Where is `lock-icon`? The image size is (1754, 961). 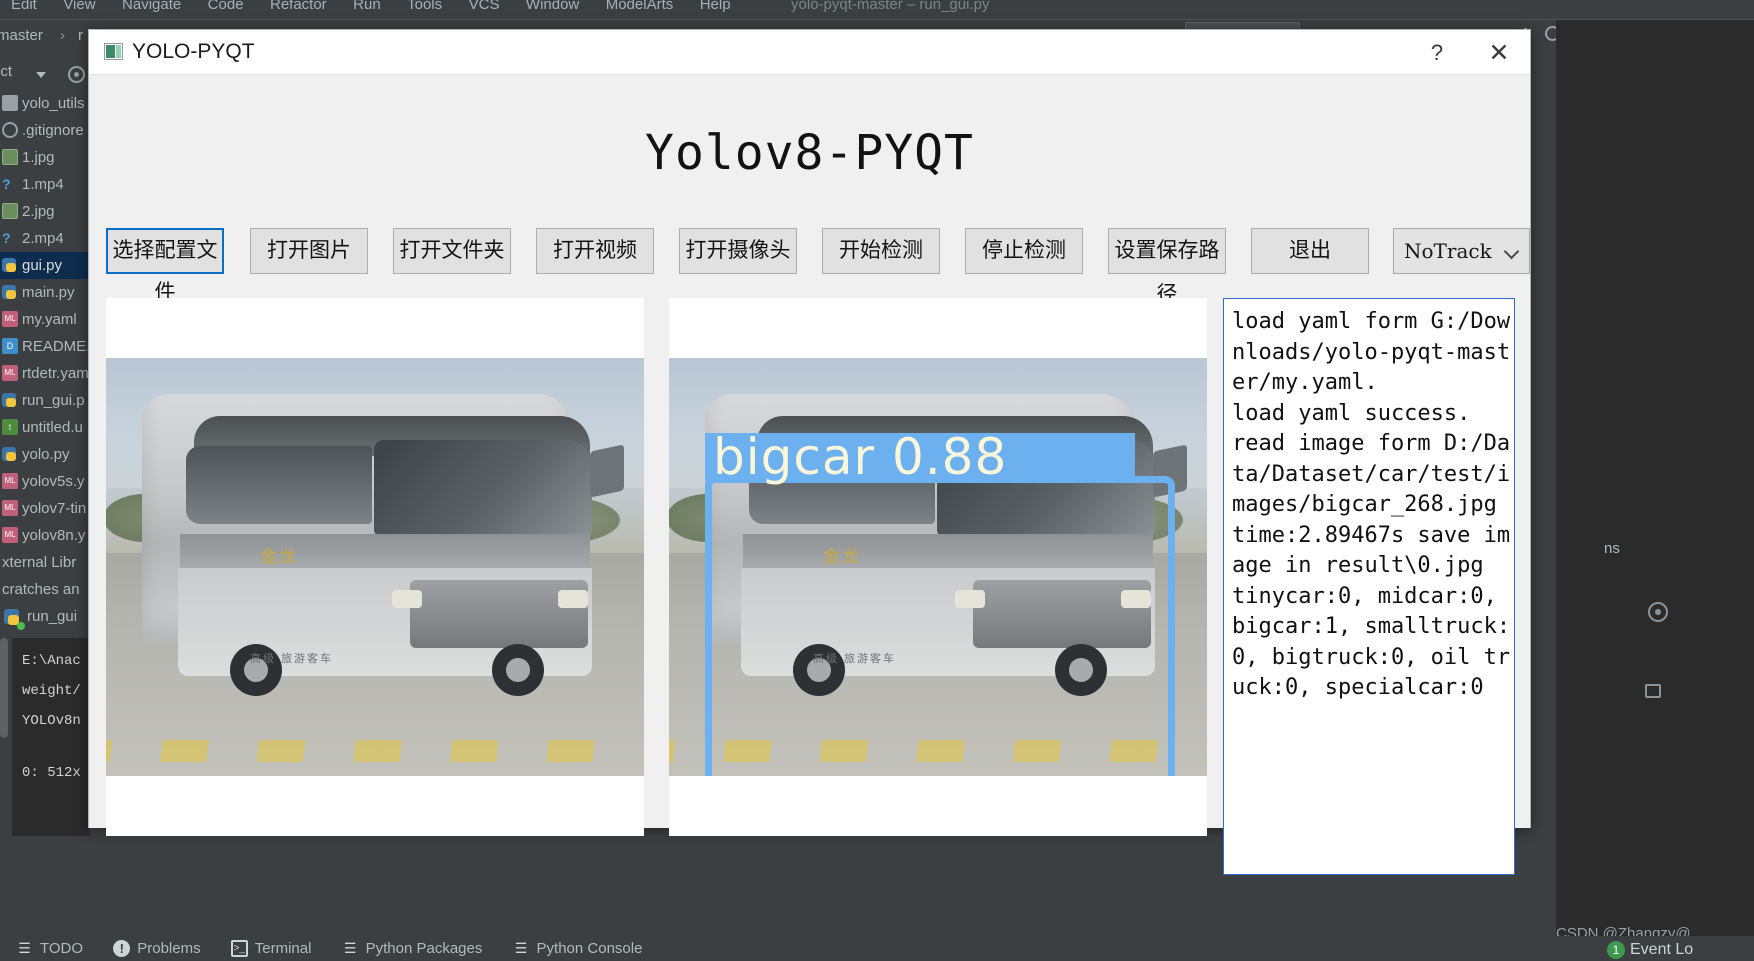
lock-icon is located at coordinates (1653, 691).